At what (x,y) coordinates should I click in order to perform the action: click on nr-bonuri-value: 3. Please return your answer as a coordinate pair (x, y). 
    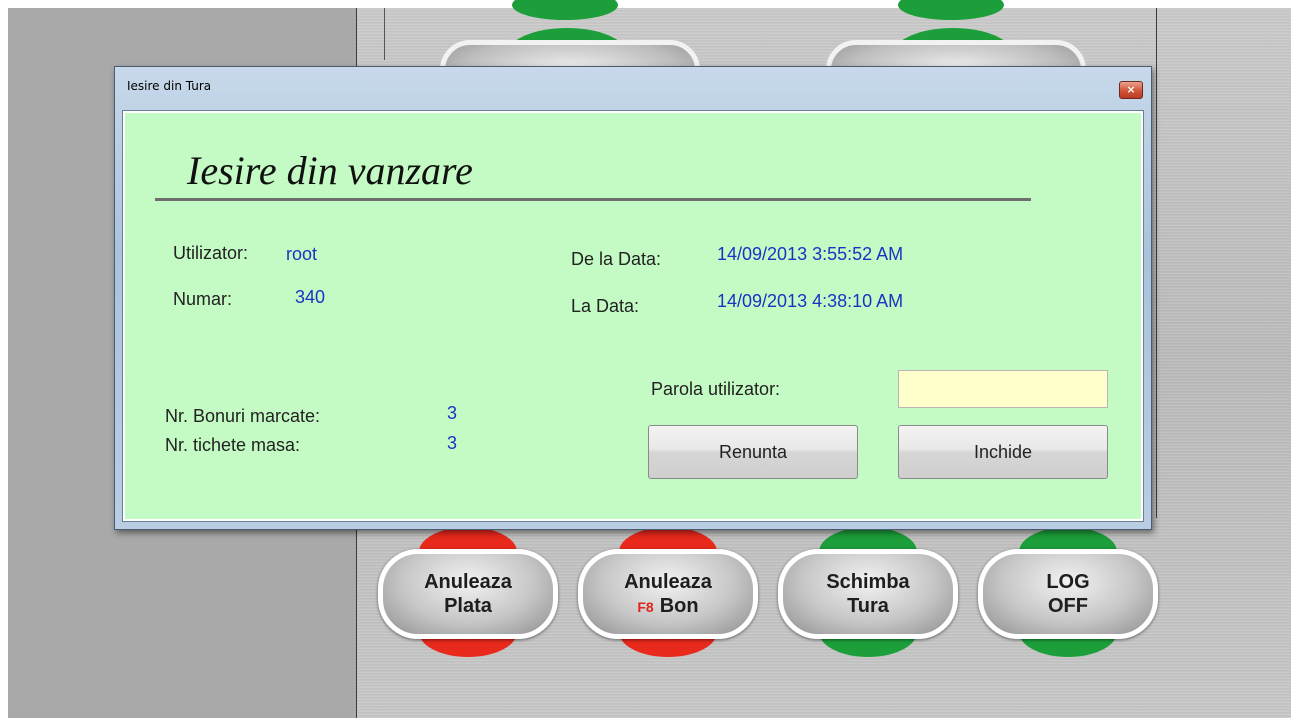
    Looking at the image, I should click on (452, 413).